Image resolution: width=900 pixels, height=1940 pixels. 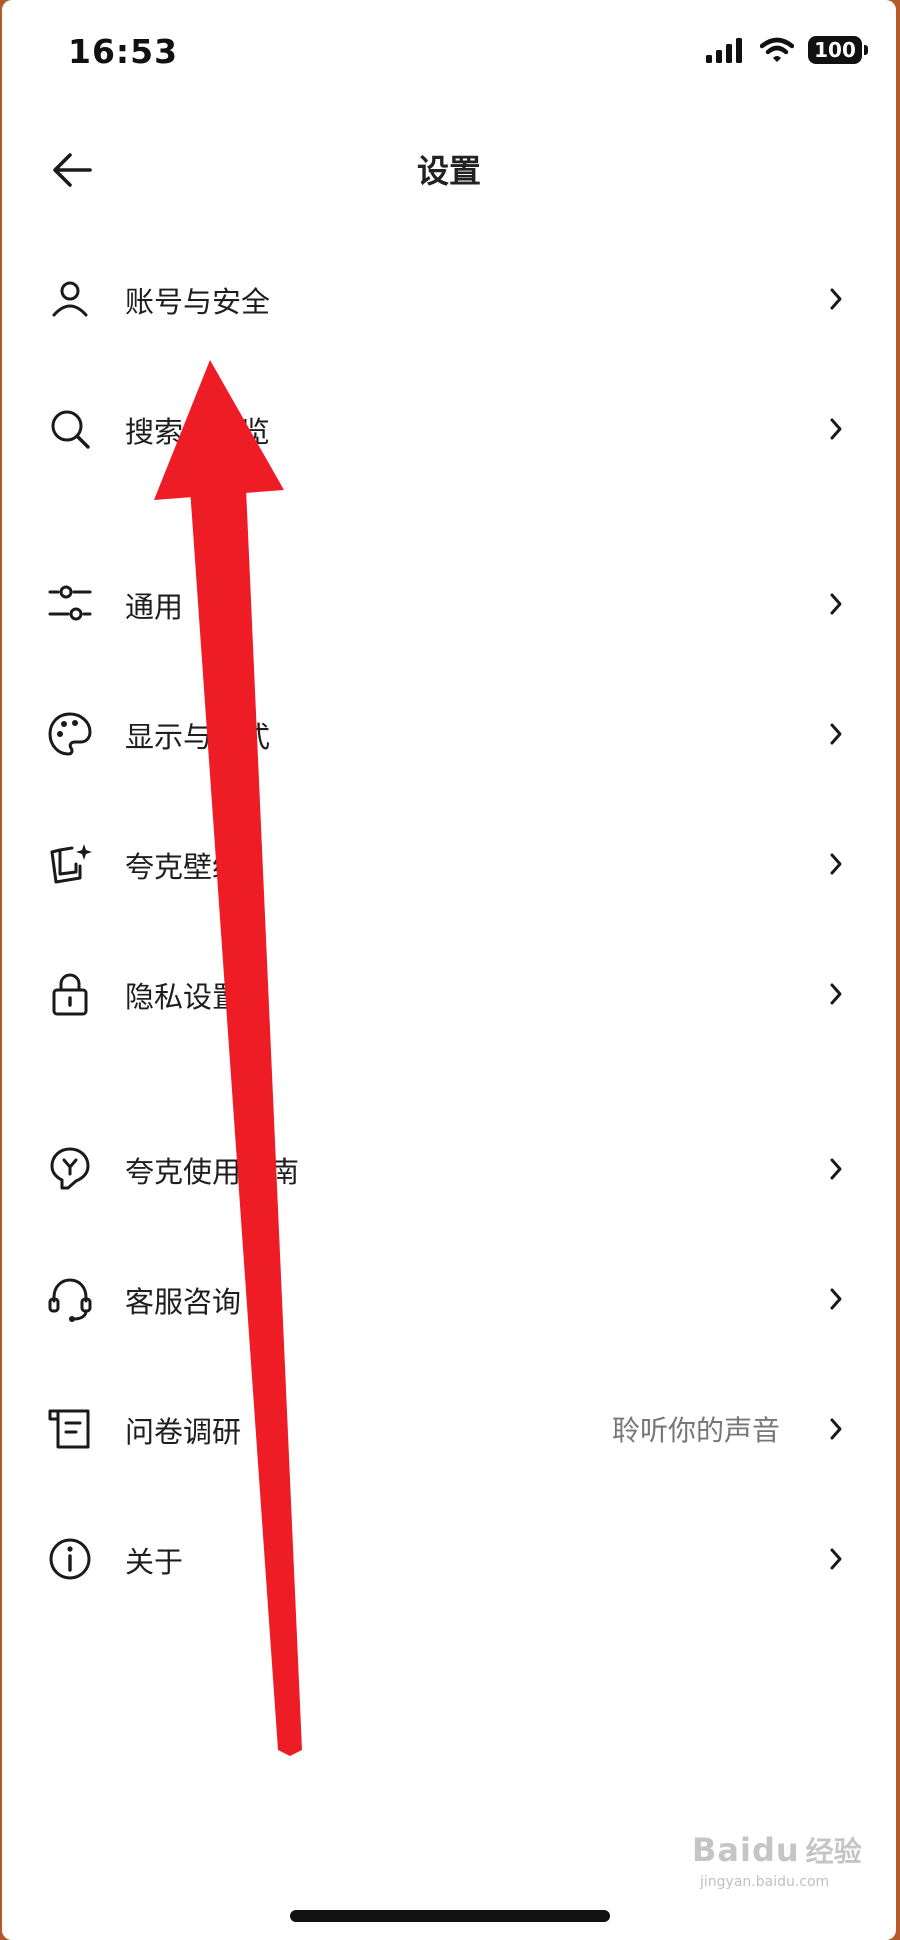 I want to click on lock-icon, so click(x=70, y=994).